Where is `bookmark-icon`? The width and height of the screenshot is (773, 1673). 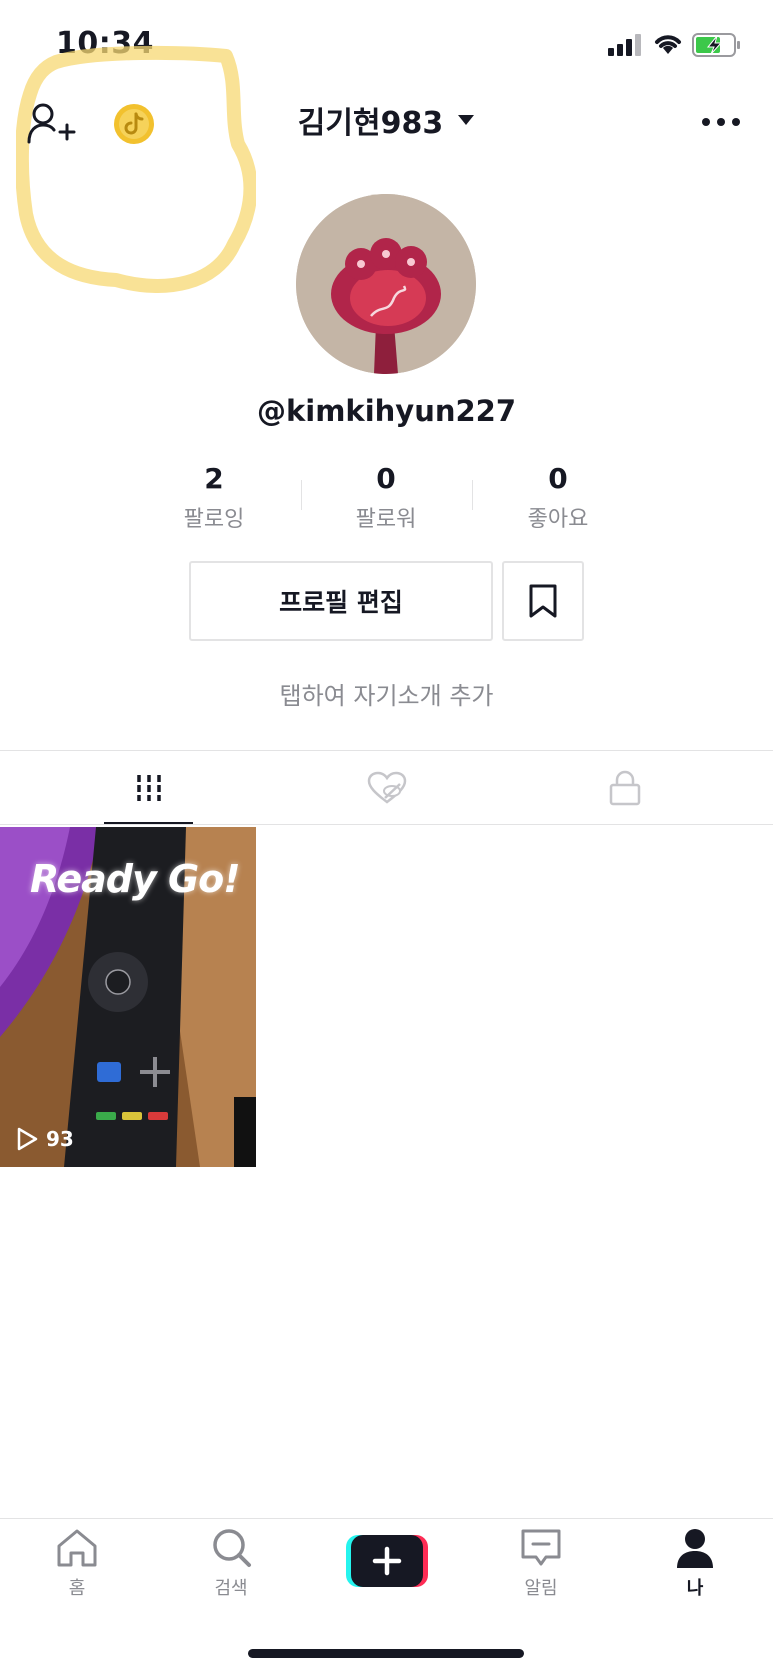
bookmark-icon is located at coordinates (543, 601).